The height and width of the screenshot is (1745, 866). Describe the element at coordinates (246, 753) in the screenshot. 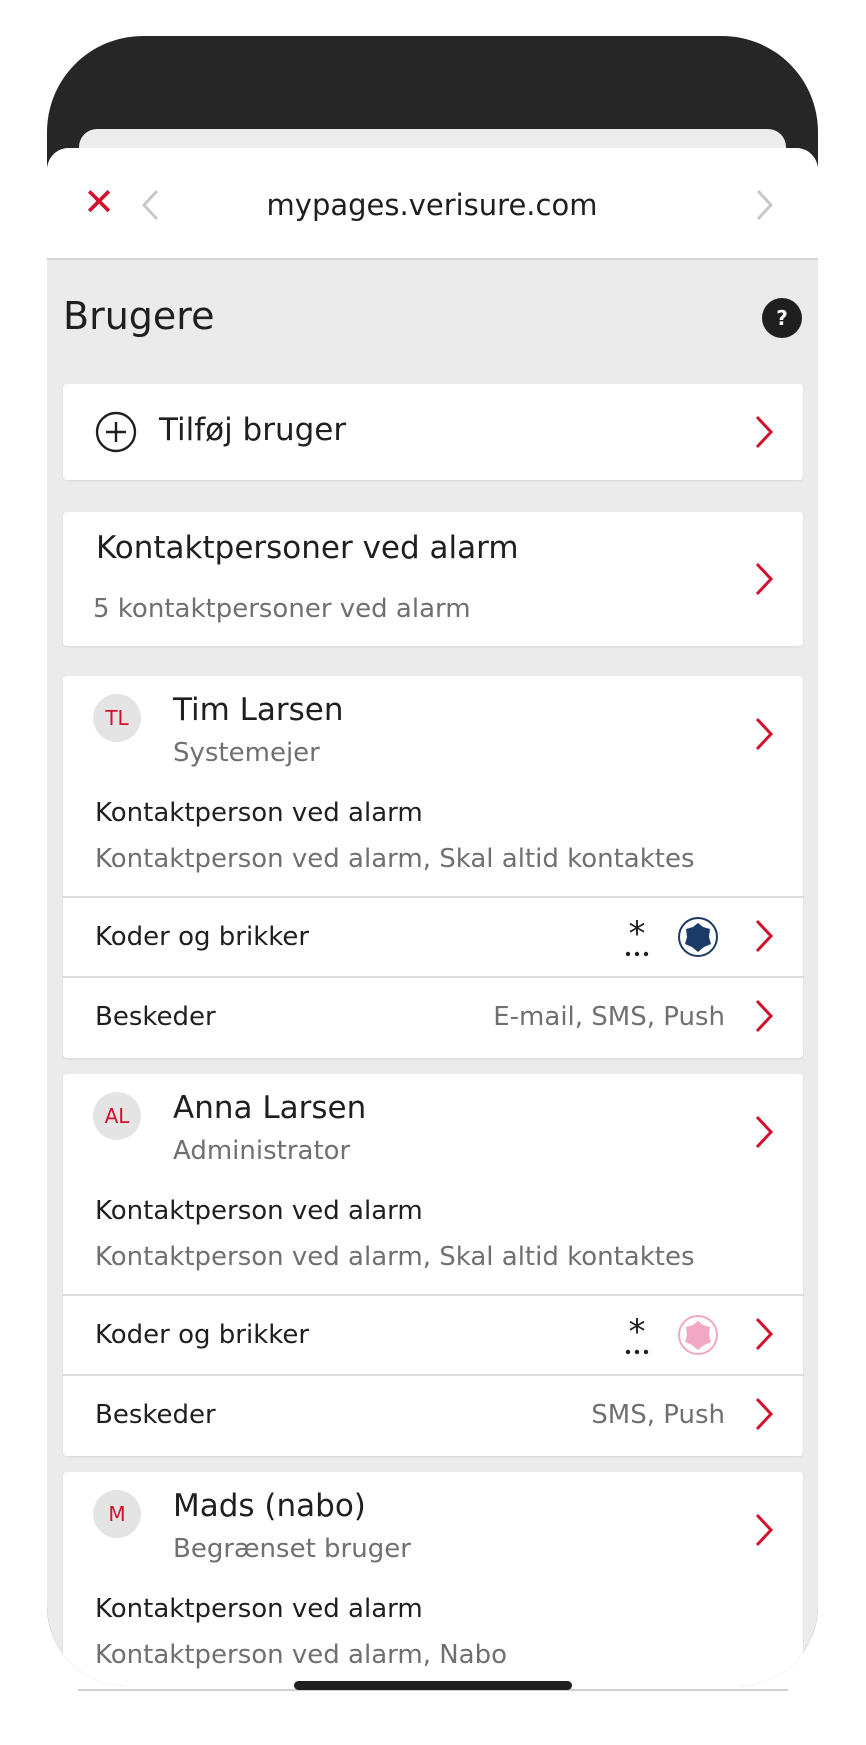

I see `user-role: Systemejer` at that location.